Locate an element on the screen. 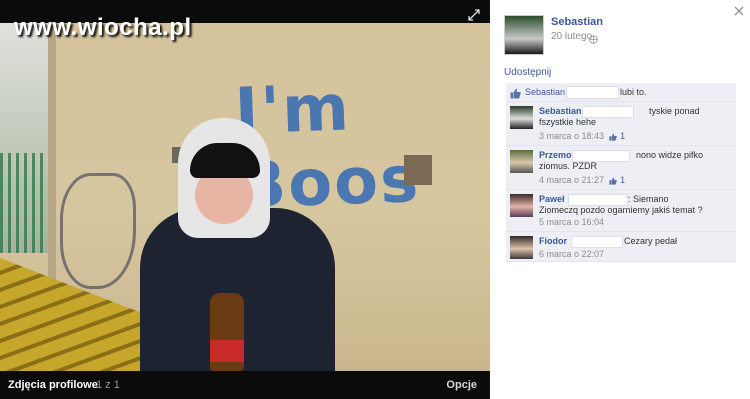  watermark-logo: www.wiocha.pl is located at coordinates (103, 27).